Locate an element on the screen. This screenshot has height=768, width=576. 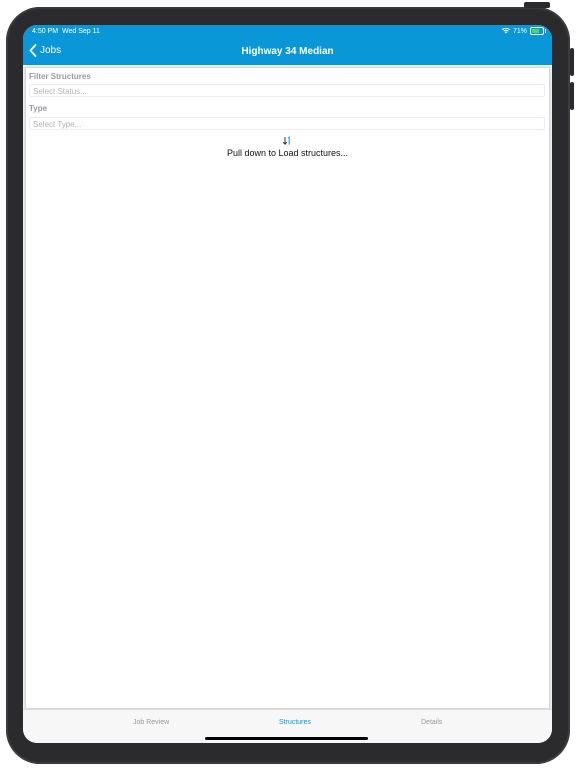
home-indicator is located at coordinates (286, 738).